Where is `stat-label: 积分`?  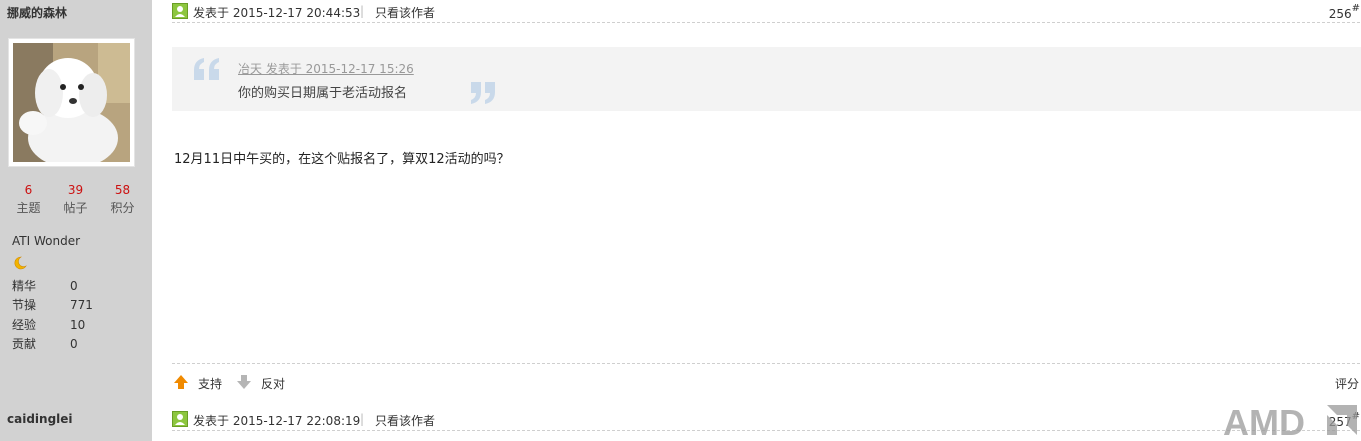
stat-label: 积分 is located at coordinates (122, 208).